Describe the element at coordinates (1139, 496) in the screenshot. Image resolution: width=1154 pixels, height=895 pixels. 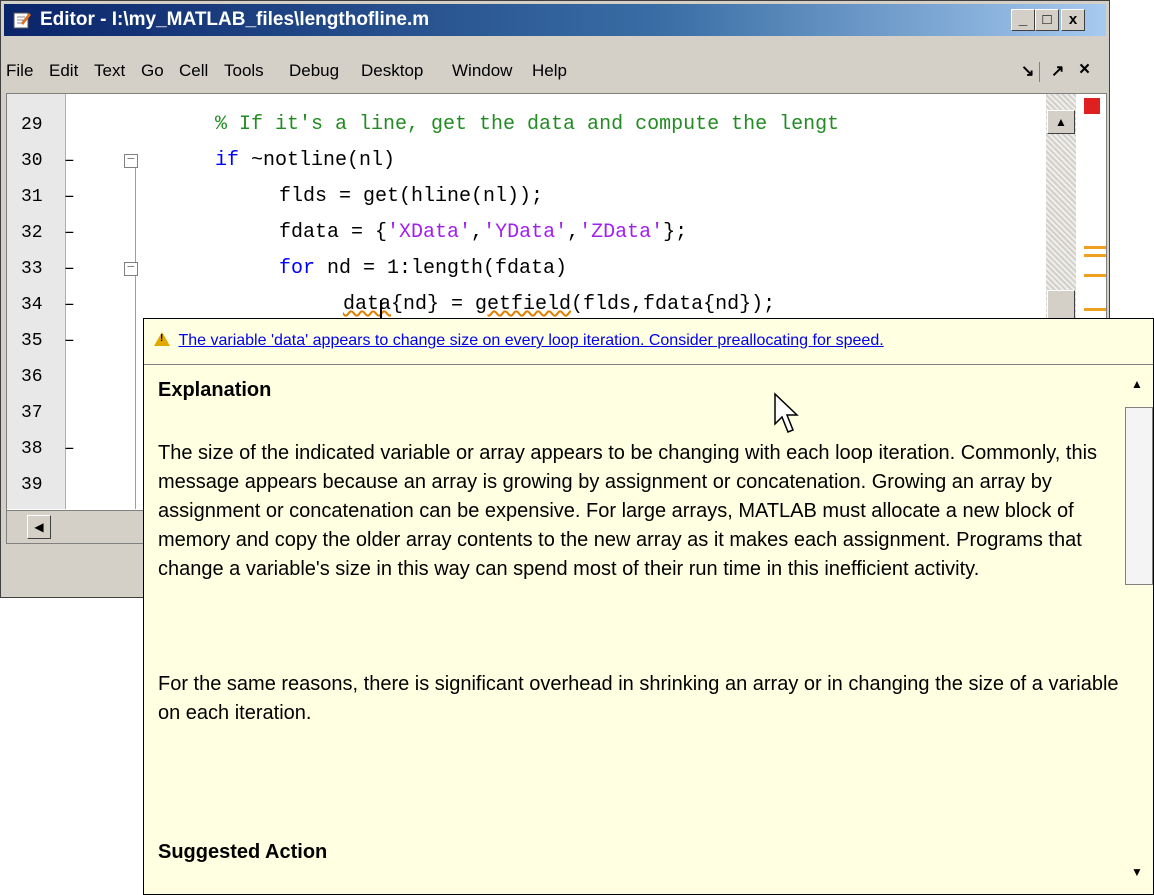
I see `popup-scroll-thumb` at that location.